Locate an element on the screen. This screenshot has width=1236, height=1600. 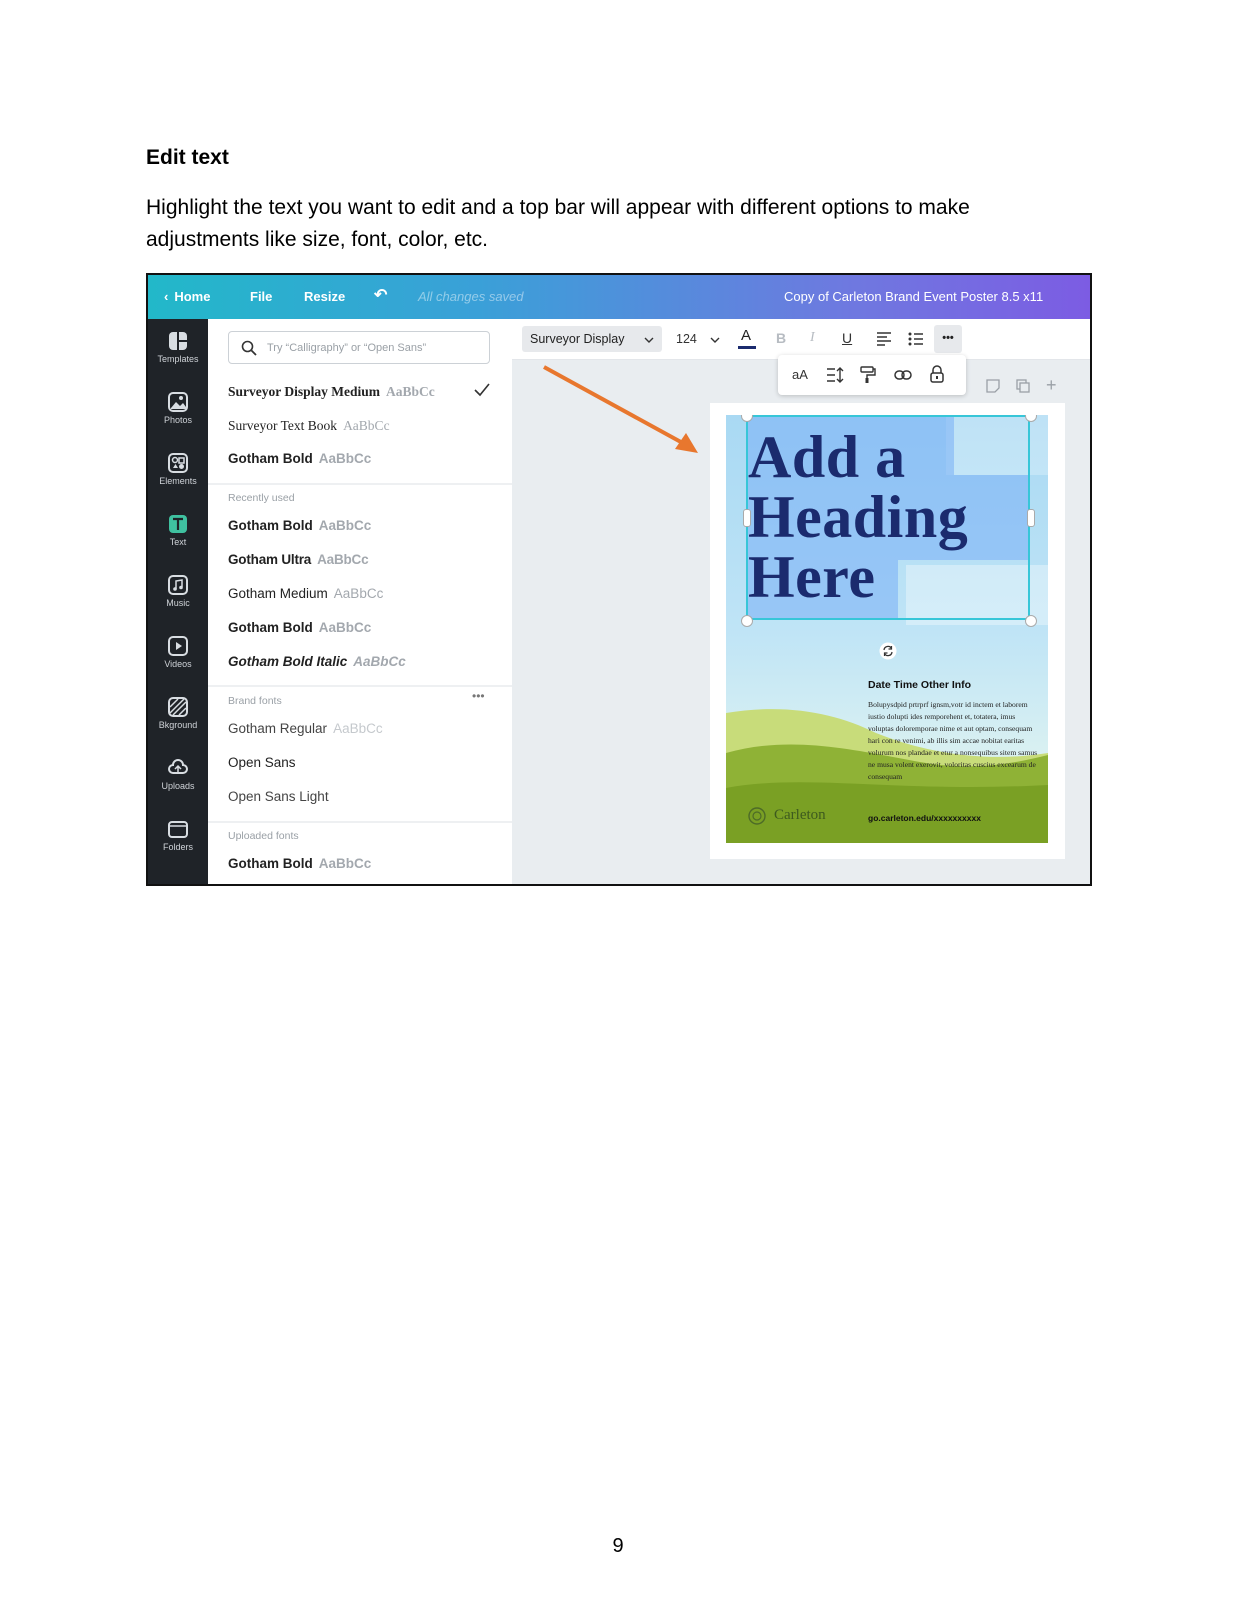
brand-fonts-heading: Brand fonts is located at coordinates (255, 701).